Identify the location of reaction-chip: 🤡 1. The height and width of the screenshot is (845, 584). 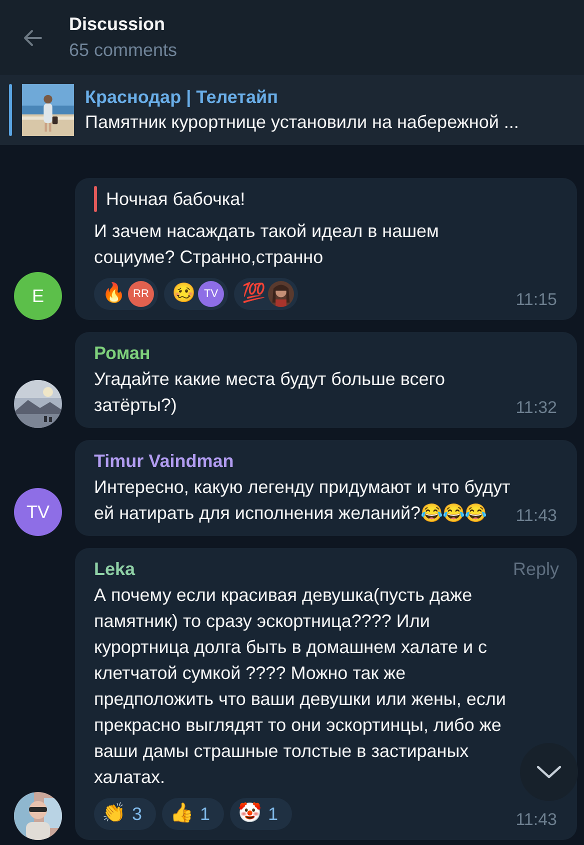
(261, 814).